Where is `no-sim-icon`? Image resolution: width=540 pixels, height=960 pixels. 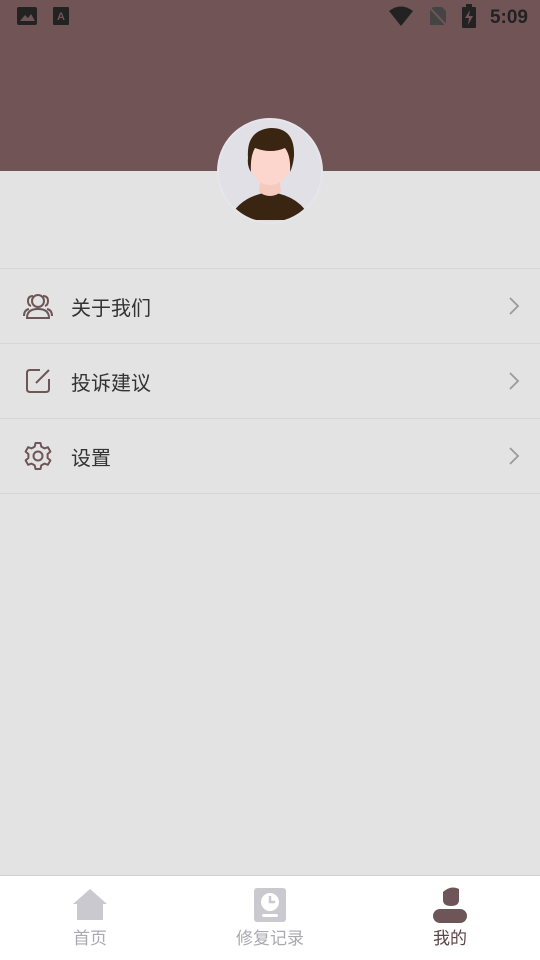 no-sim-icon is located at coordinates (438, 18).